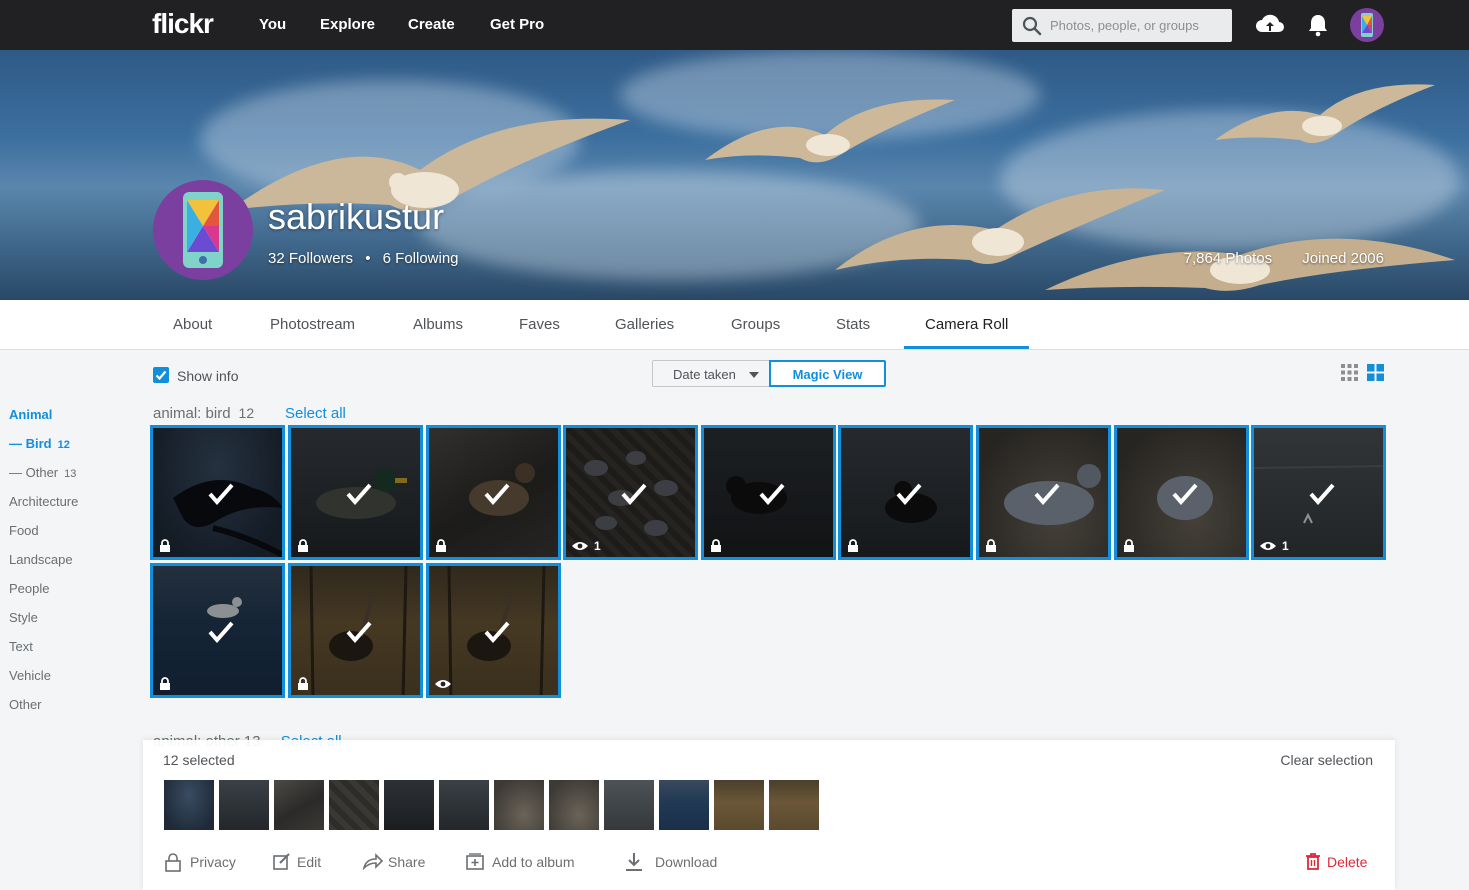 The height and width of the screenshot is (890, 1469). I want to click on download-icon, so click(634, 862).